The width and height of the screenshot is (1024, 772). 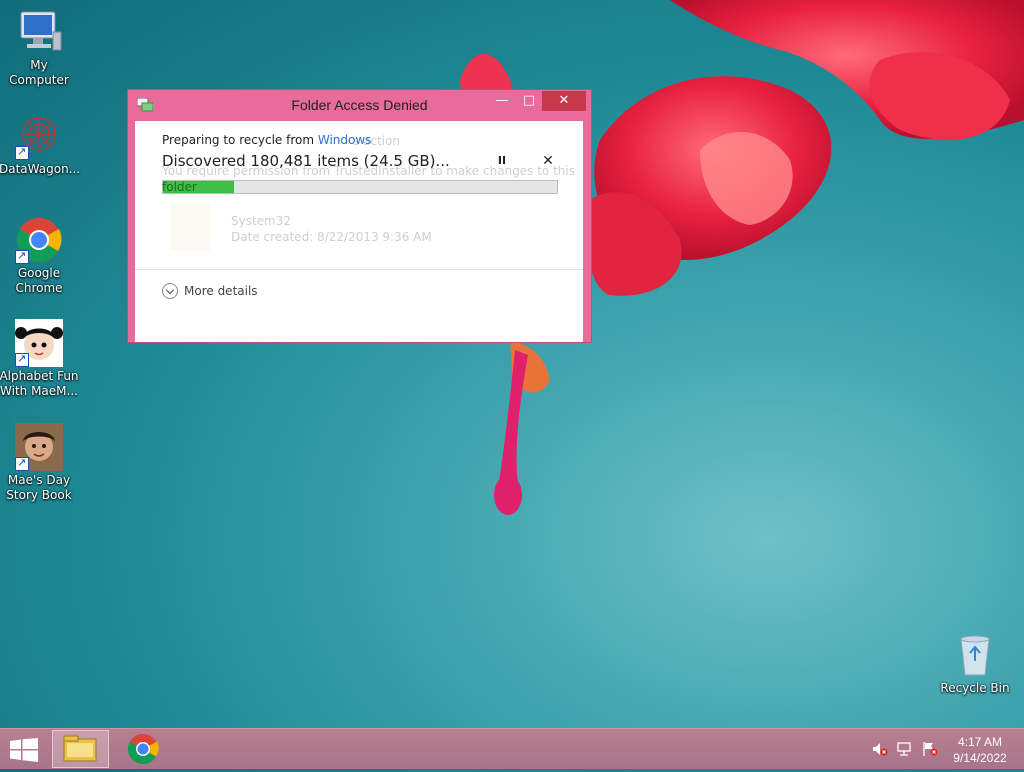 What do you see at coordinates (980, 742) in the screenshot?
I see `clock-time: 4:17 AM` at bounding box center [980, 742].